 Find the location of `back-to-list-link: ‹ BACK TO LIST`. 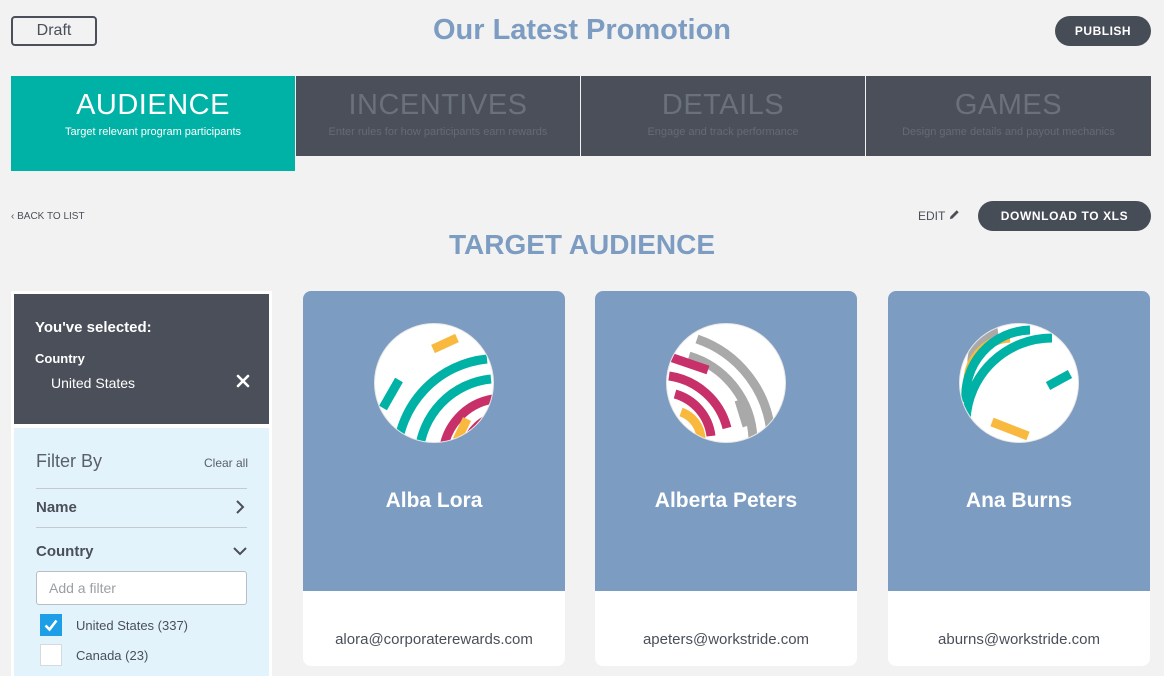

back-to-list-link: ‹ BACK TO LIST is located at coordinates (48, 216).